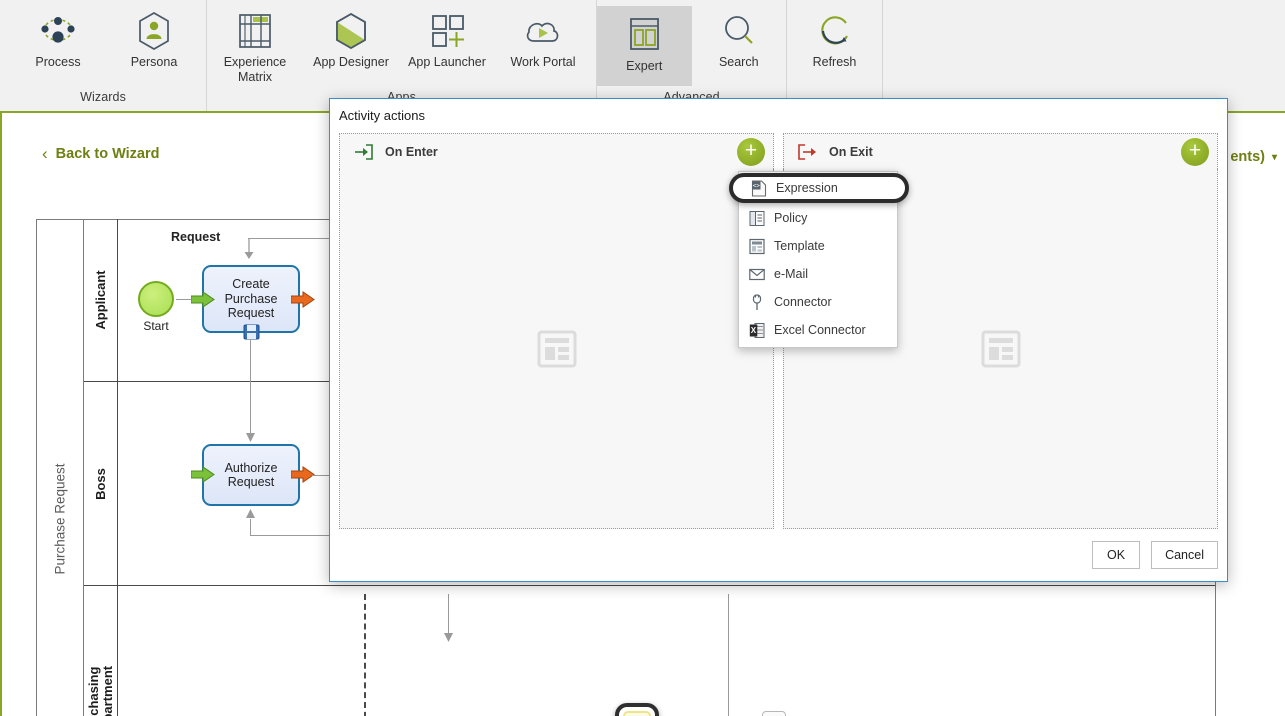  What do you see at coordinates (774, 713) in the screenshot?
I see `script-action-badge` at bounding box center [774, 713].